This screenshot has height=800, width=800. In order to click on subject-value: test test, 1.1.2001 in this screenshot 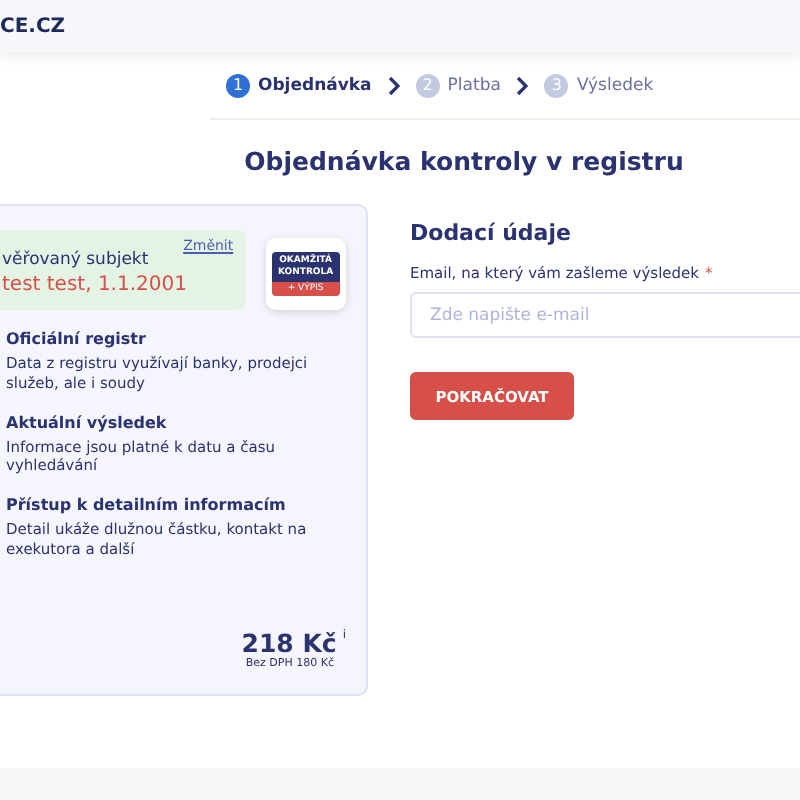, I will do `click(95, 285)`.